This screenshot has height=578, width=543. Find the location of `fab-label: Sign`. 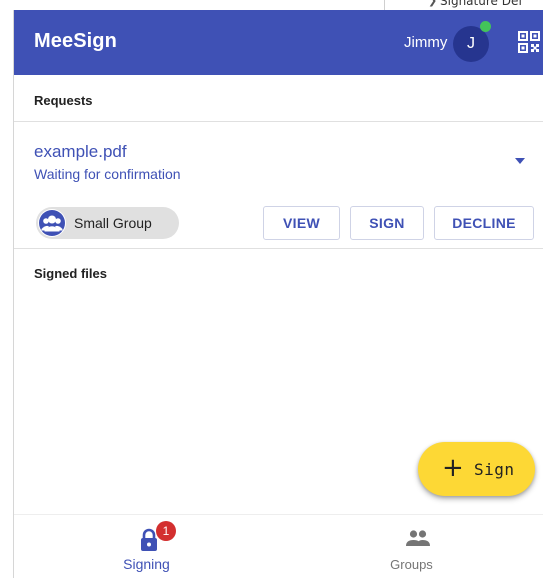

fab-label: Sign is located at coordinates (494, 469).